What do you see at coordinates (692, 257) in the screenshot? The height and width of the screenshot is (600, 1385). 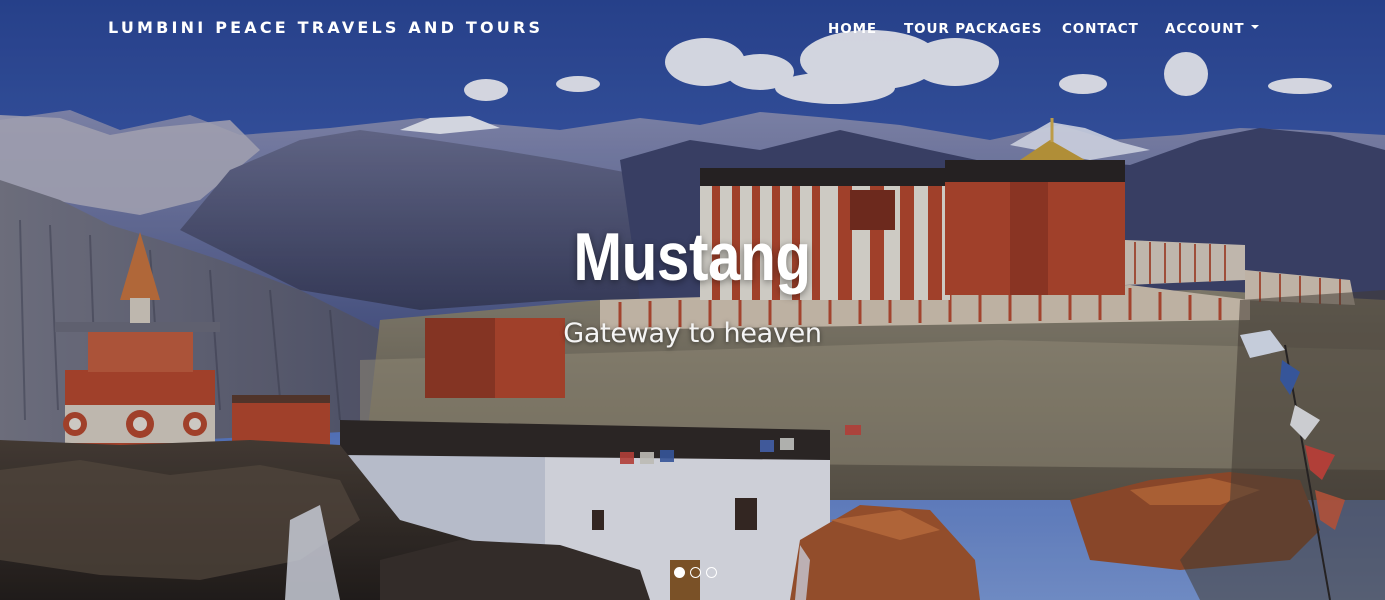 I see `slide-title: Mustang` at bounding box center [692, 257].